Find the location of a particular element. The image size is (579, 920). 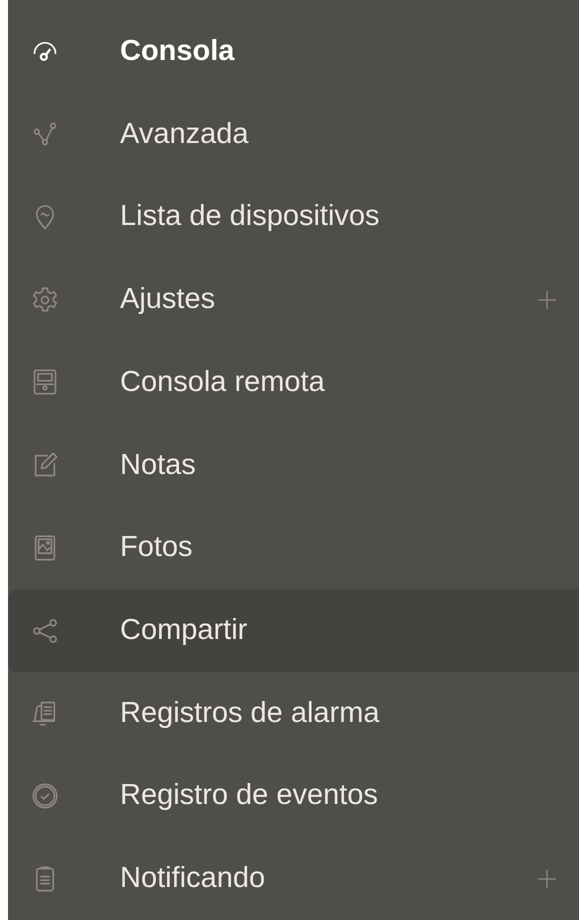

sidebar-item: Avanzada is located at coordinates (293, 134).